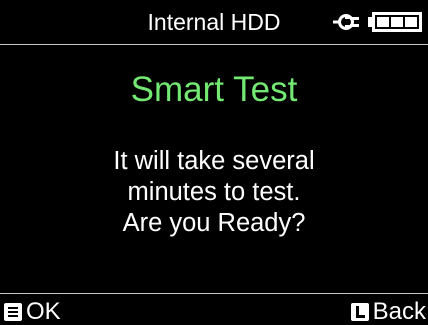  What do you see at coordinates (395, 22) in the screenshot?
I see `battery-full-icon` at bounding box center [395, 22].